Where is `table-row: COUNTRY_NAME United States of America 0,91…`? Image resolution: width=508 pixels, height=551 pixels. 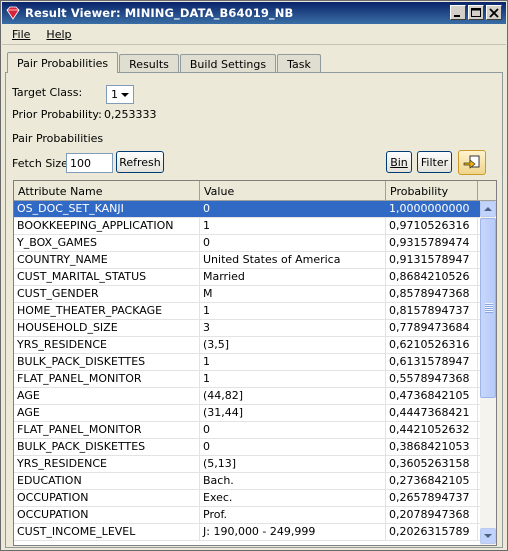 table-row: COUNTRY_NAME United States of America 0,91… is located at coordinates (247, 260).